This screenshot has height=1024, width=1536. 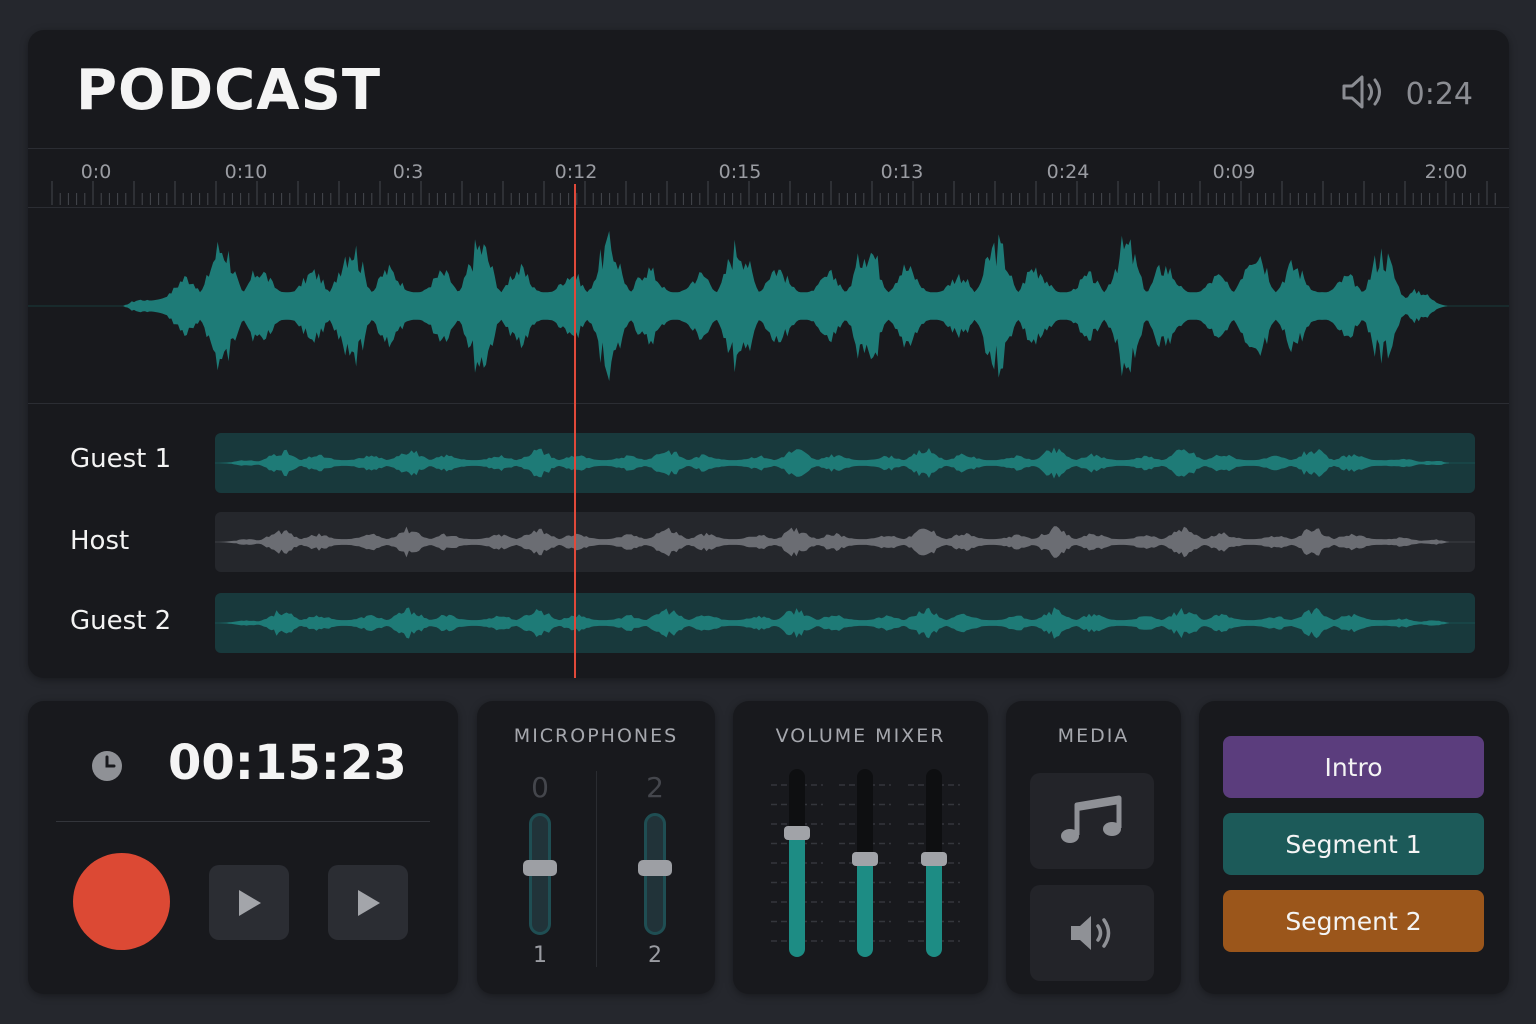 I want to click on mic-channel-top-label: 2, so click(x=655, y=787).